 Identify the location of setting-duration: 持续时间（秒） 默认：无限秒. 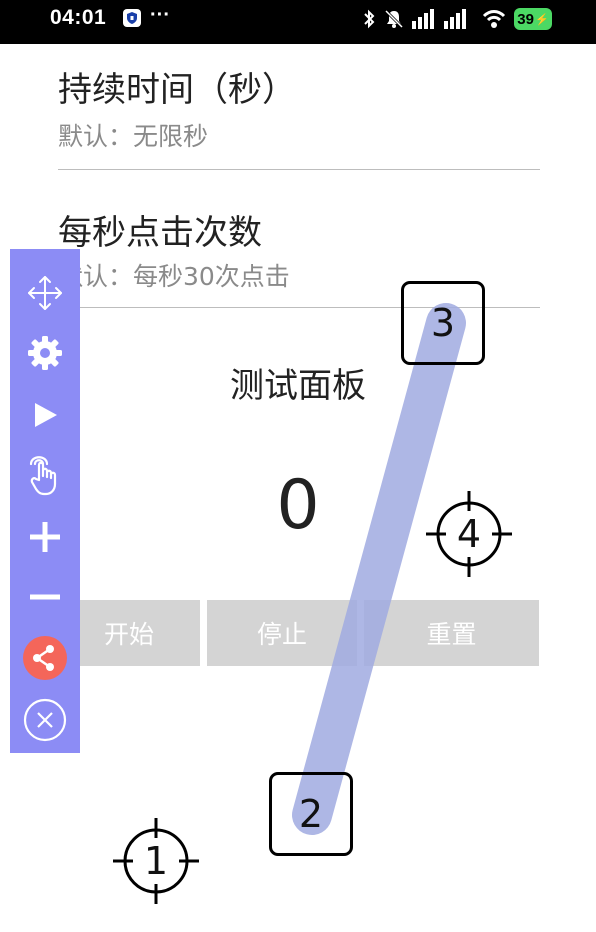
(299, 112).